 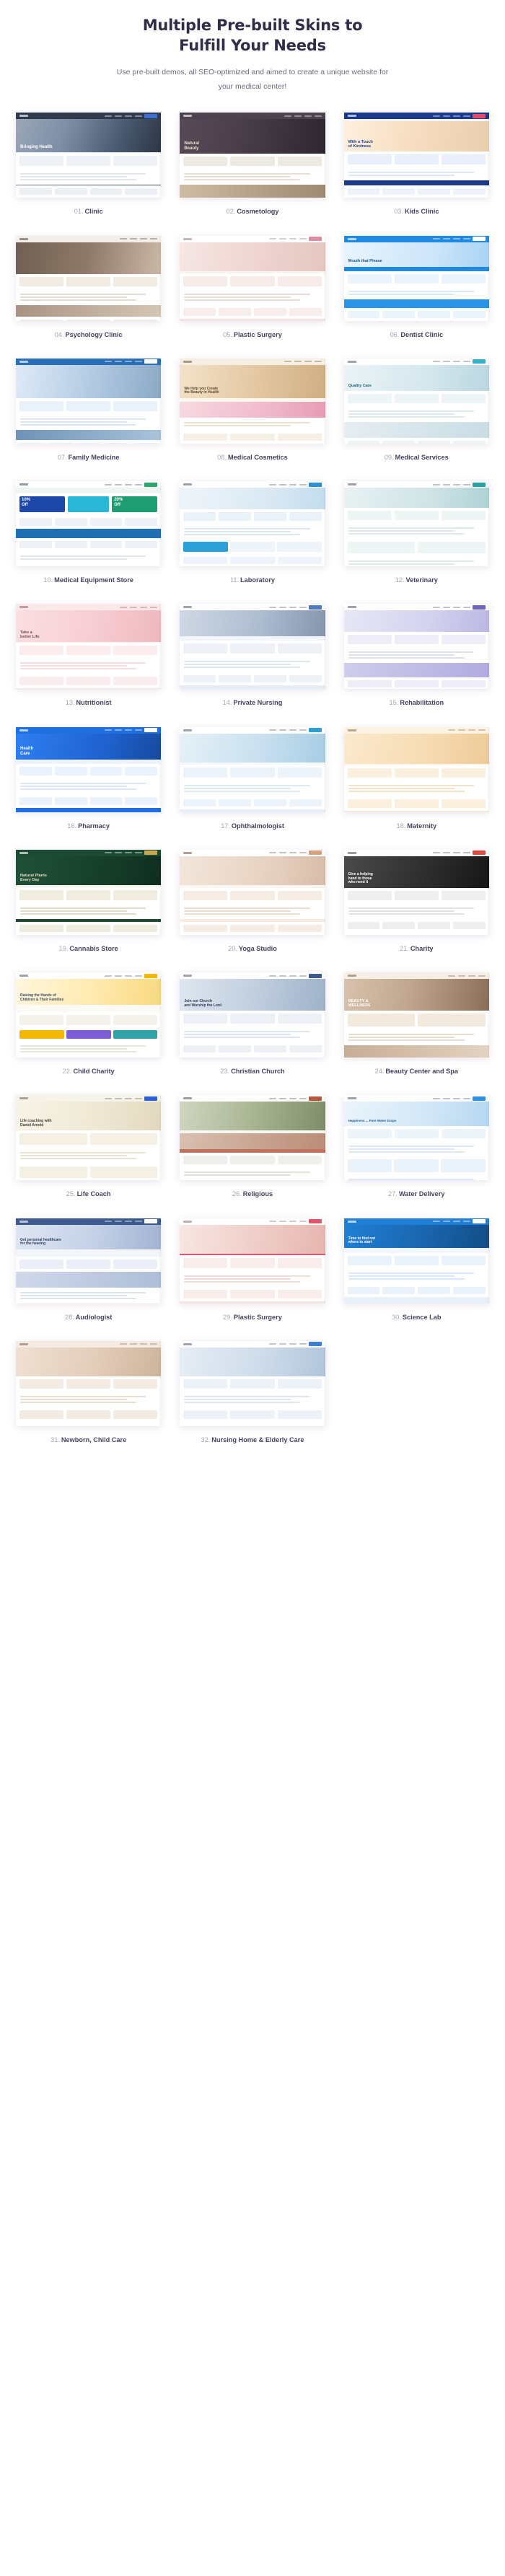 What do you see at coordinates (94, 826) in the screenshot?
I see `skin-name: Pharmacy` at bounding box center [94, 826].